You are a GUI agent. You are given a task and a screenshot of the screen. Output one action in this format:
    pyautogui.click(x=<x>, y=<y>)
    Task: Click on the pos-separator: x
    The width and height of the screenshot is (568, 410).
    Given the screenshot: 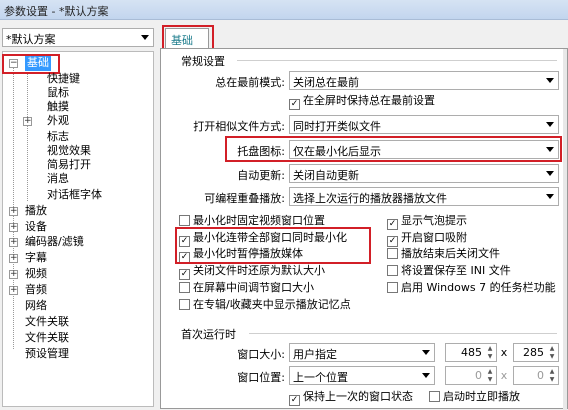 What is the action you would take?
    pyautogui.click(x=504, y=375)
    